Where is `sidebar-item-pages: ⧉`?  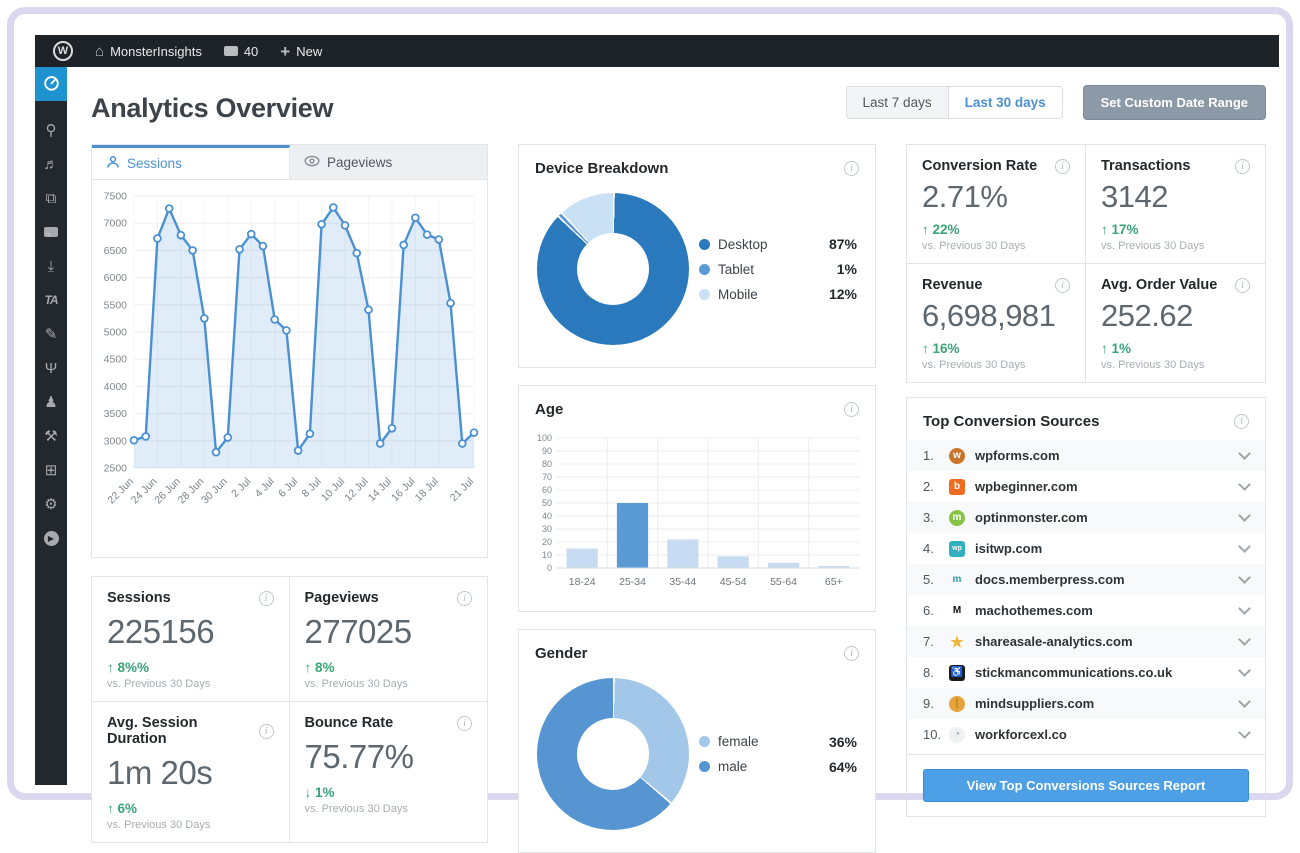 sidebar-item-pages: ⧉ is located at coordinates (51, 198).